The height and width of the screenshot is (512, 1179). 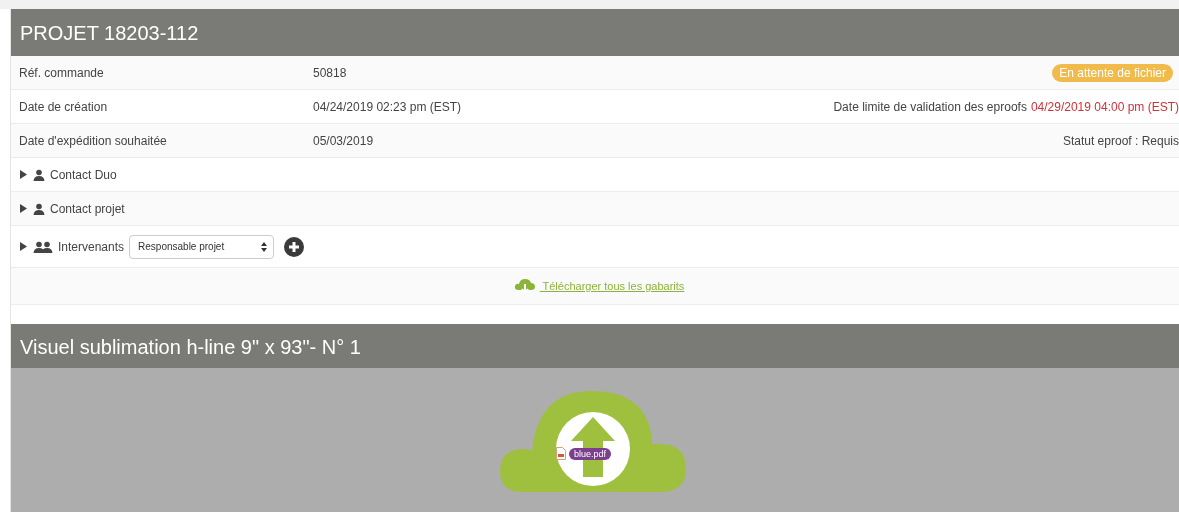 I want to click on section-label: Contact projet, so click(x=87, y=208).